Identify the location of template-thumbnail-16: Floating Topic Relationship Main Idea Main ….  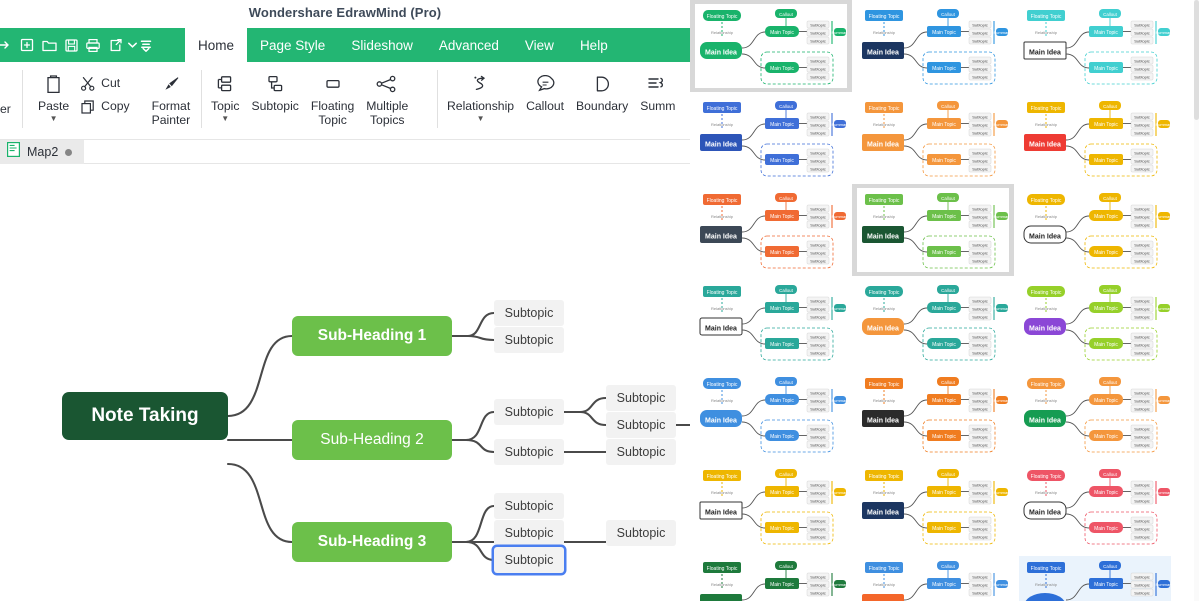
(771, 506).